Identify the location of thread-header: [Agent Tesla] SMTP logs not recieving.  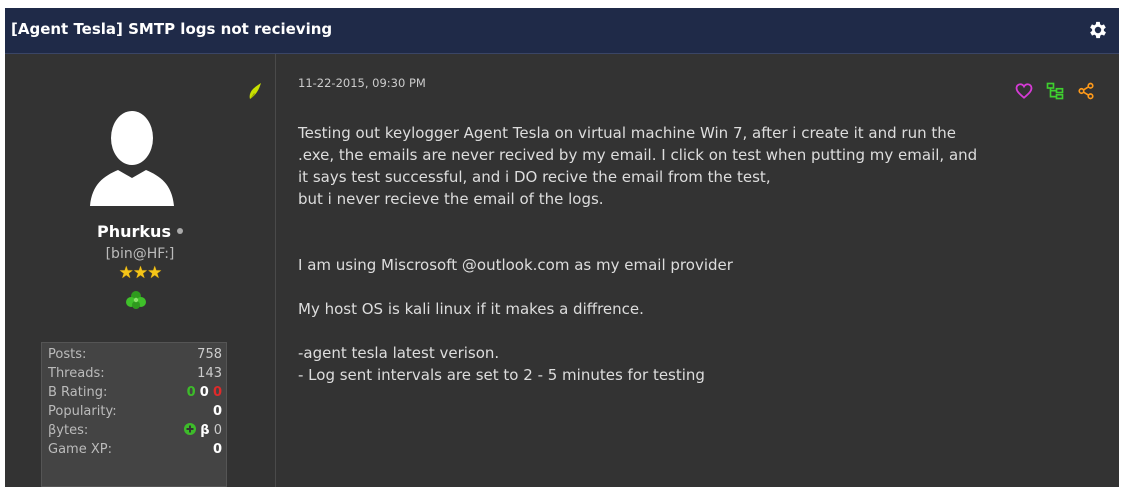
(562, 31).